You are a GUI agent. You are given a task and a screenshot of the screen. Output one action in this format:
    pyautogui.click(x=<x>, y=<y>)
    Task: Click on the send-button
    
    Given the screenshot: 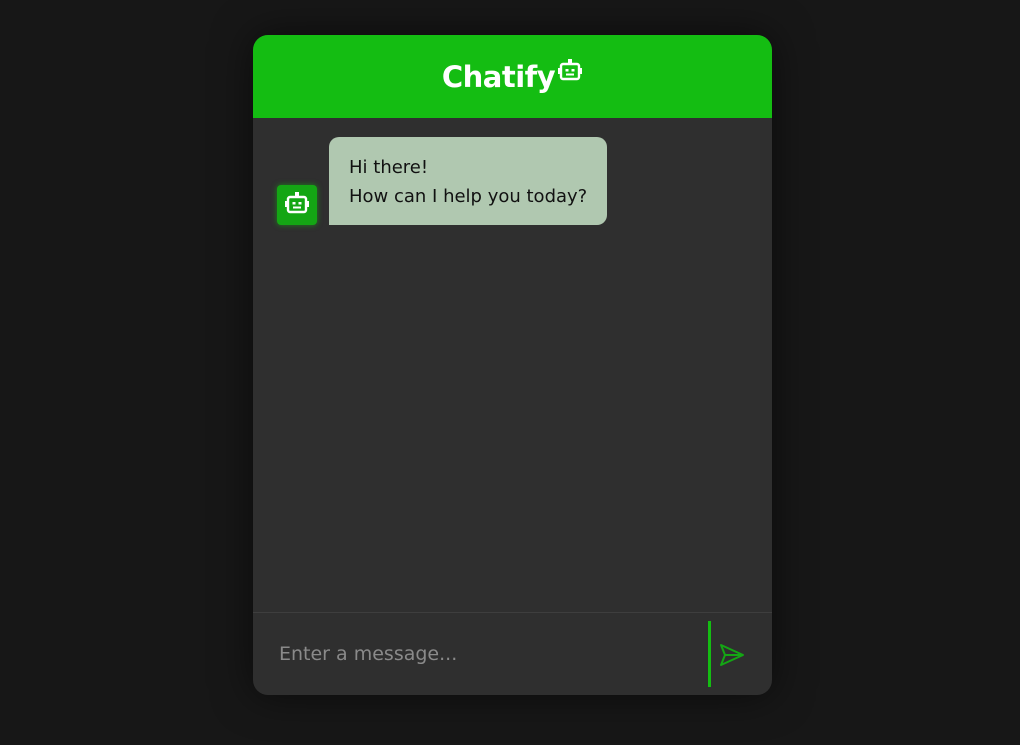 What is the action you would take?
    pyautogui.click(x=732, y=655)
    